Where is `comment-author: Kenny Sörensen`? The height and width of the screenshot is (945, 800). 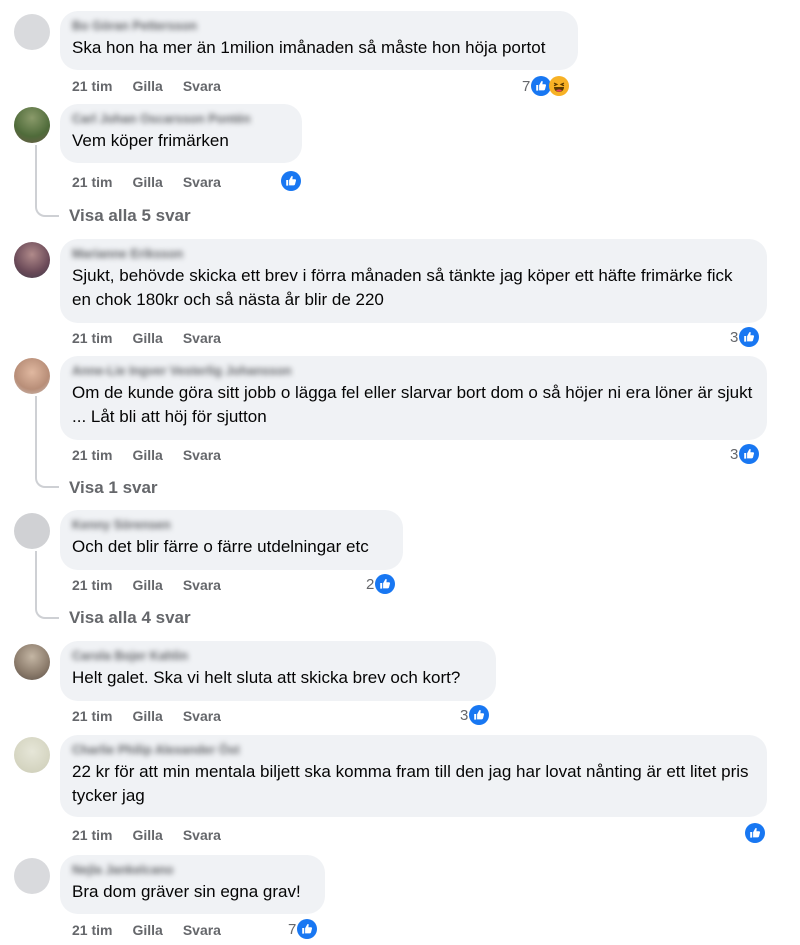
comment-author: Kenny Sörensen is located at coordinates (231, 525).